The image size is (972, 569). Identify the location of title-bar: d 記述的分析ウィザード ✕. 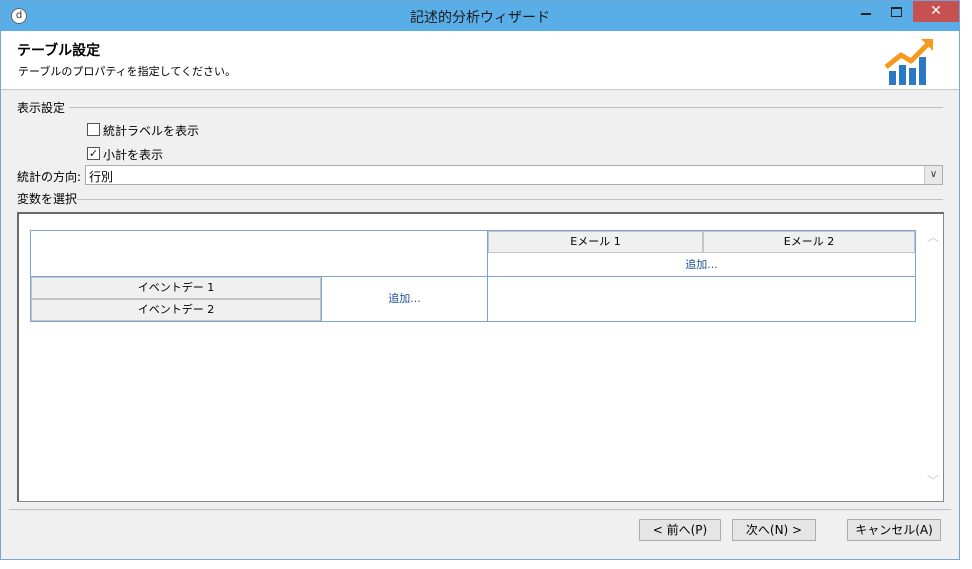
(480, 16).